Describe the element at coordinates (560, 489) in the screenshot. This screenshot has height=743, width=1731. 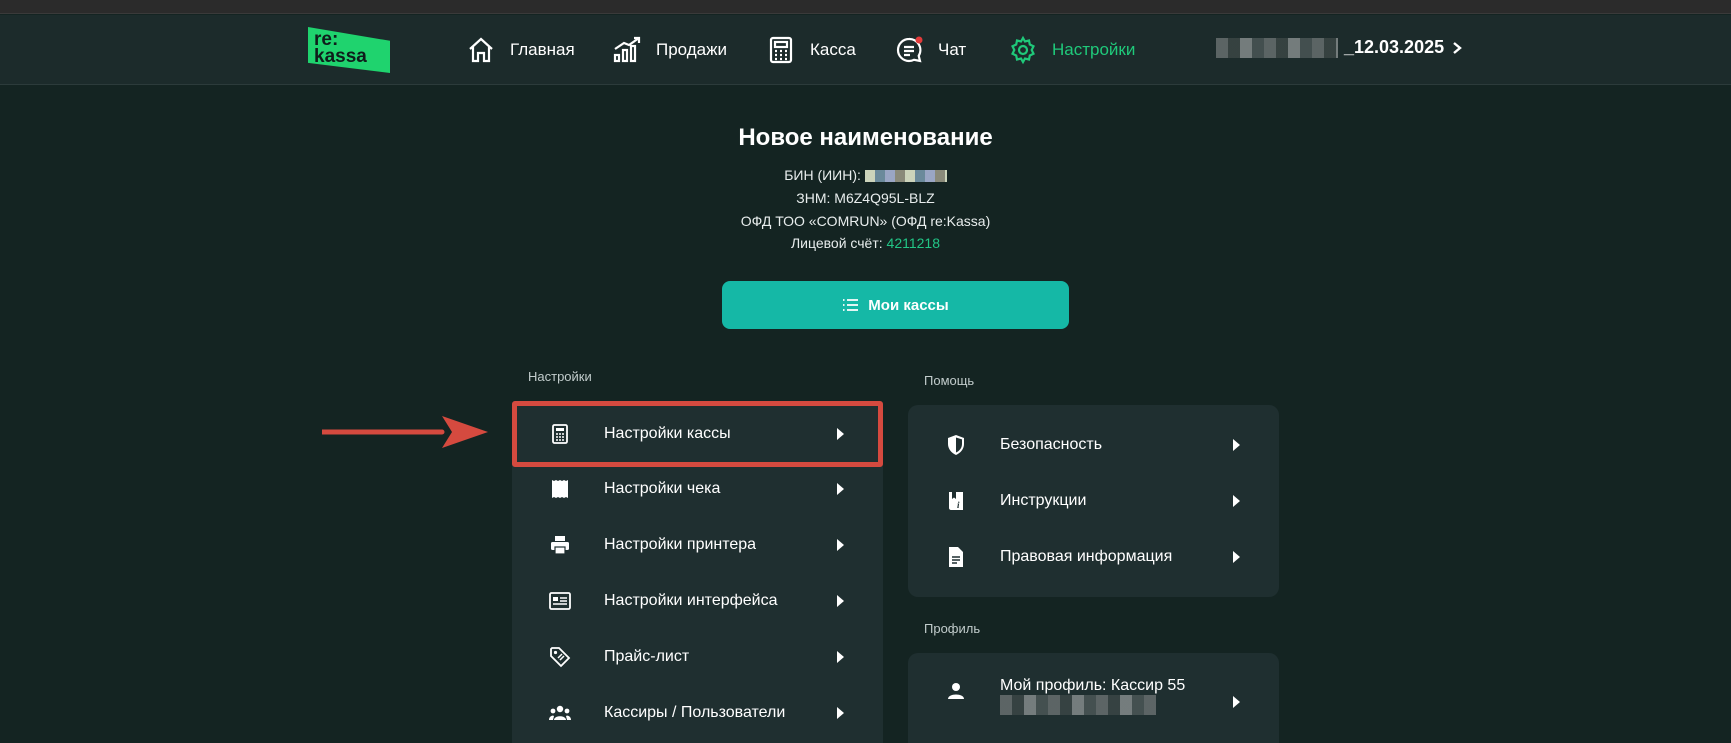
I see `receipt-icon` at that location.